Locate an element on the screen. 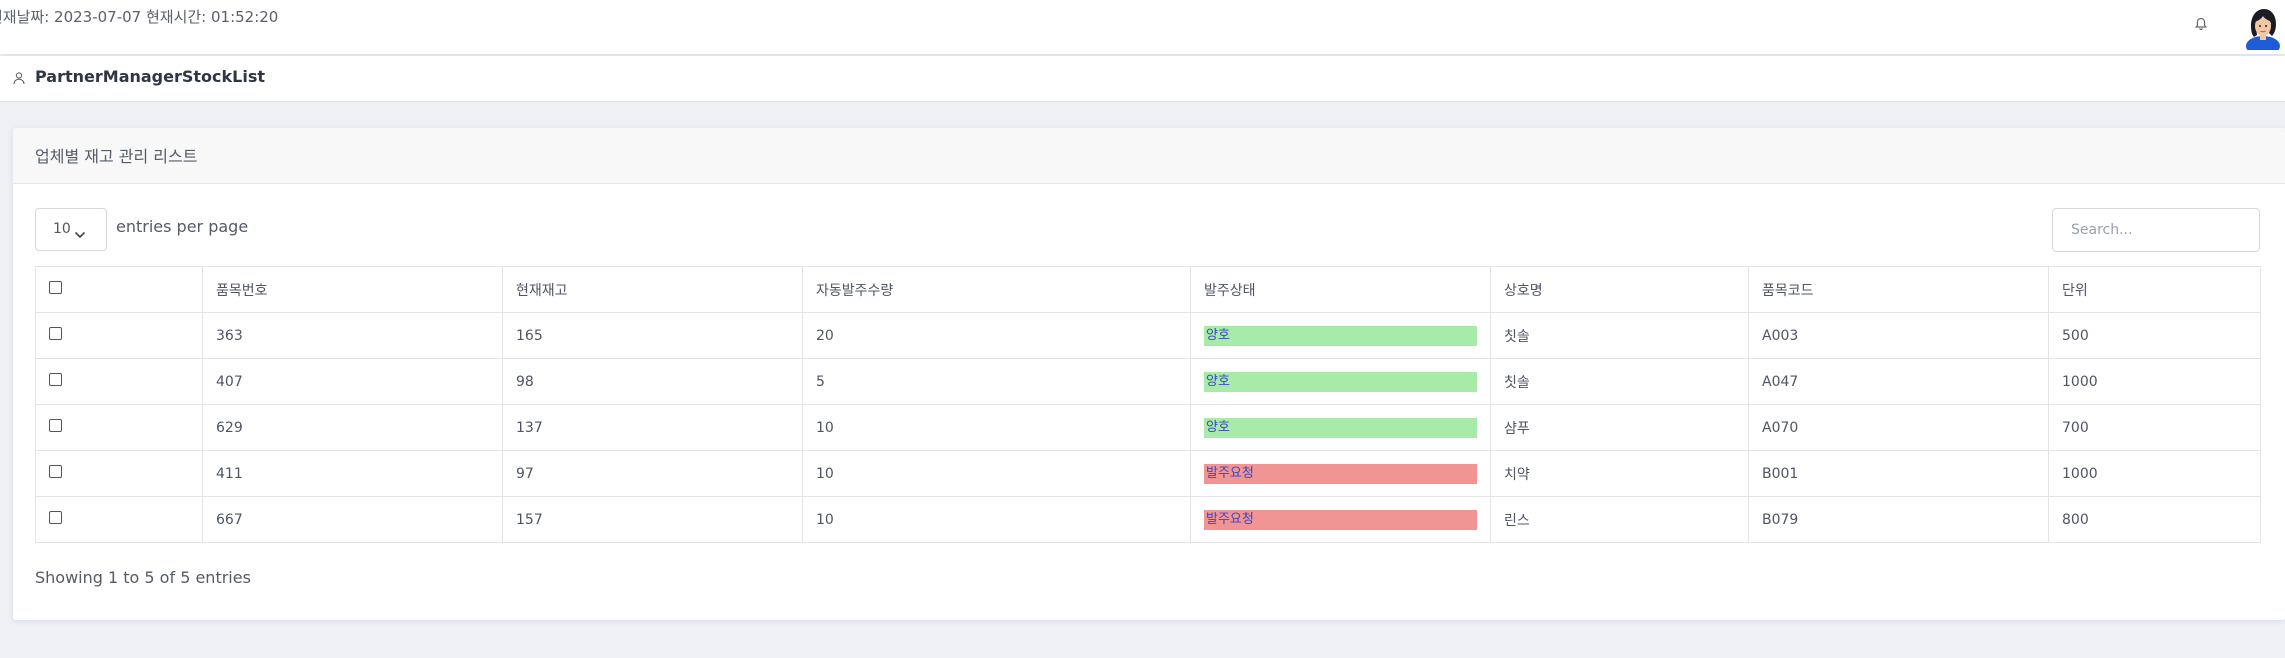  item-code-cell: B001 is located at coordinates (1898, 473).